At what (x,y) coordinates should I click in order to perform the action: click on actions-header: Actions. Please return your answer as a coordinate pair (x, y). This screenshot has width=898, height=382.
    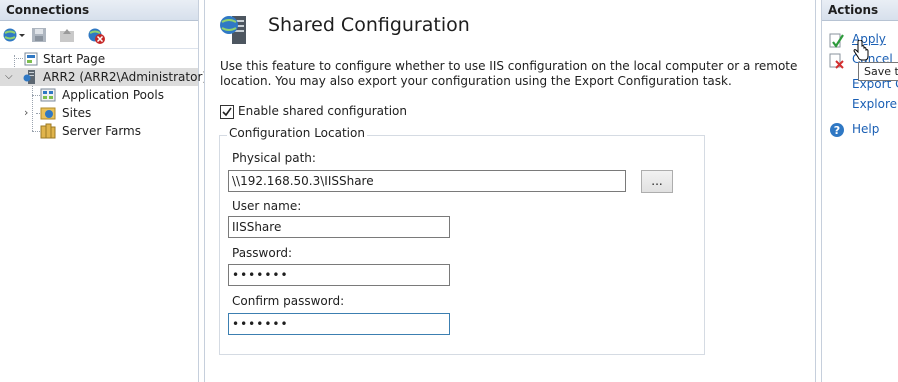
    Looking at the image, I should click on (860, 10).